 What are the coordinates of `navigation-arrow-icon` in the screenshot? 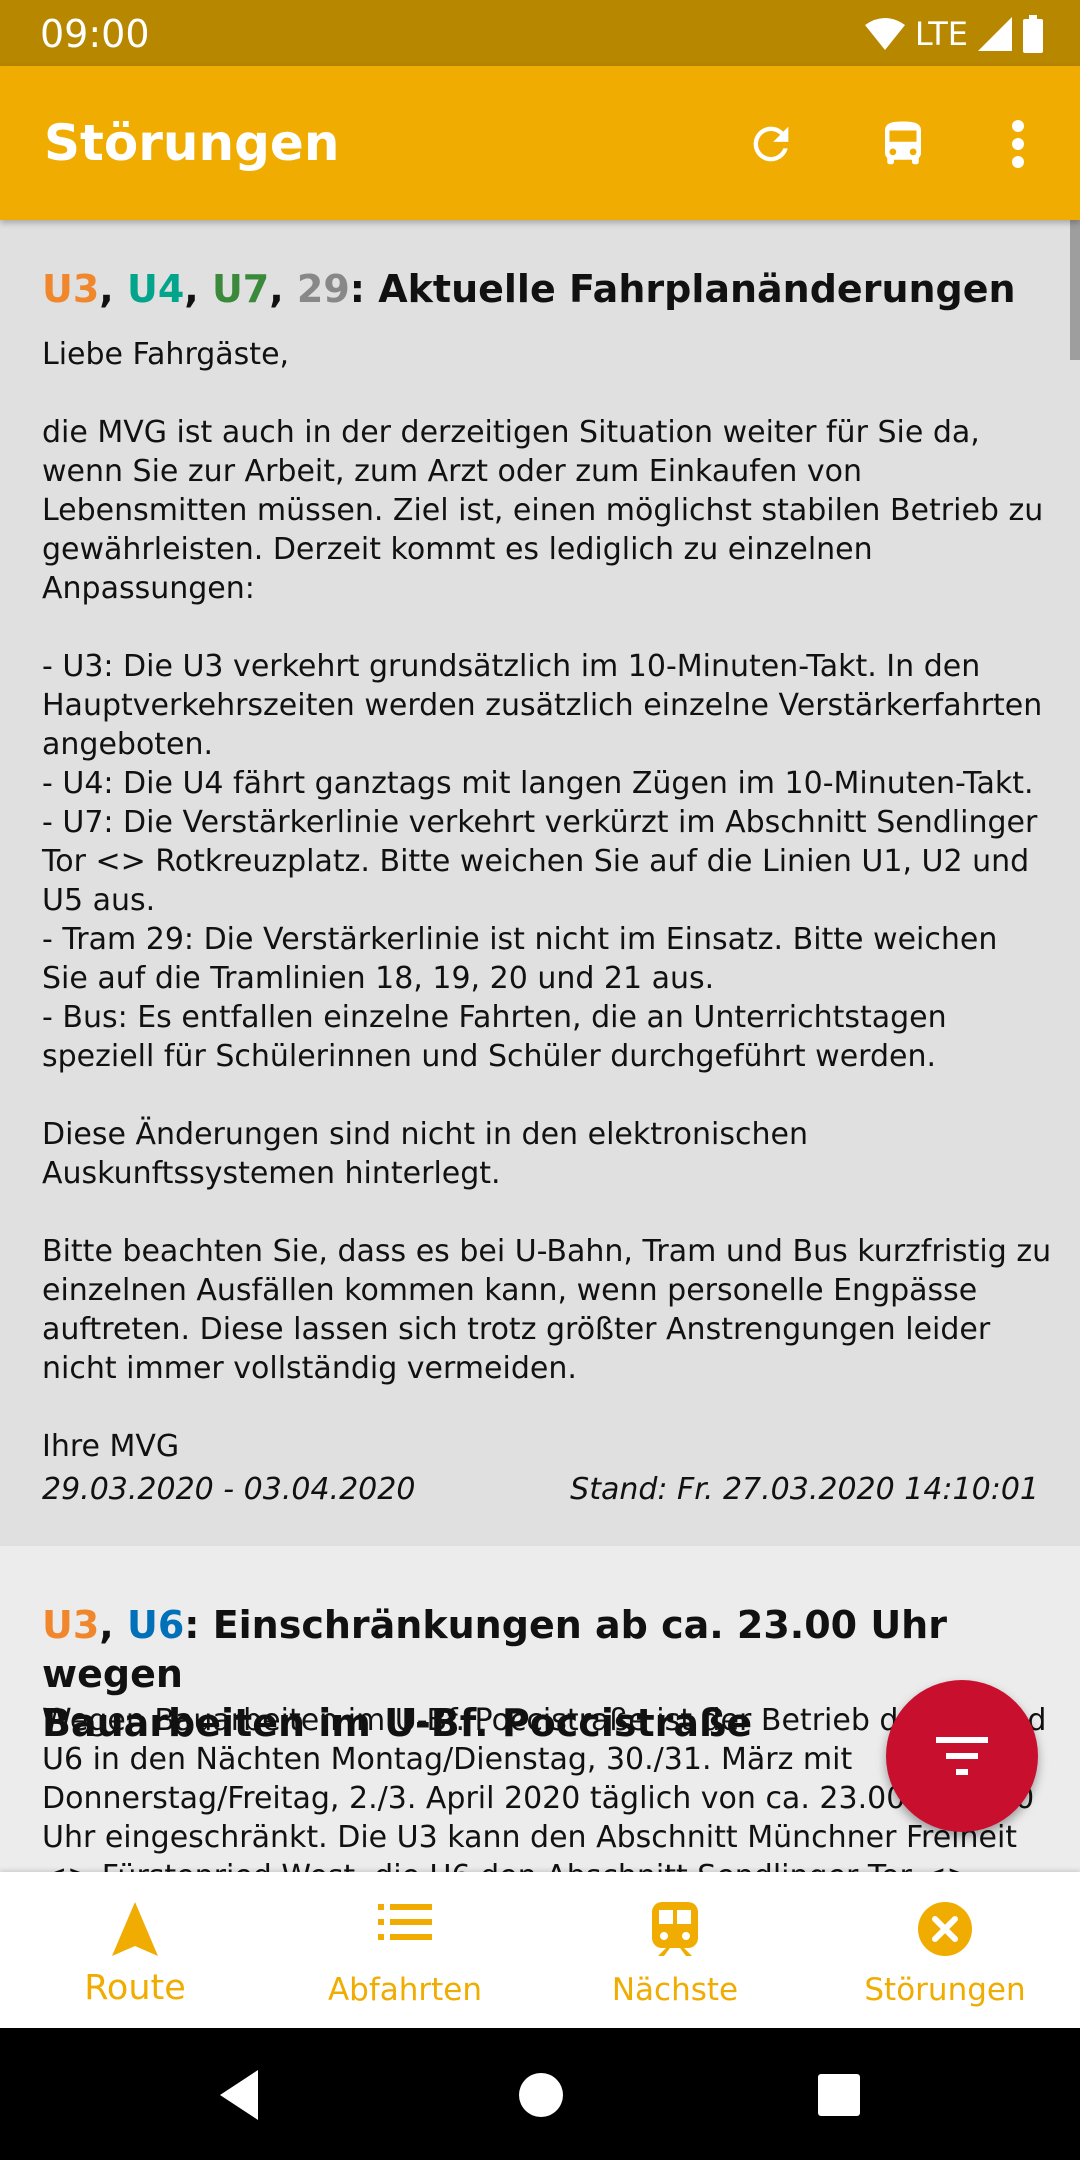 It's located at (135, 1929).